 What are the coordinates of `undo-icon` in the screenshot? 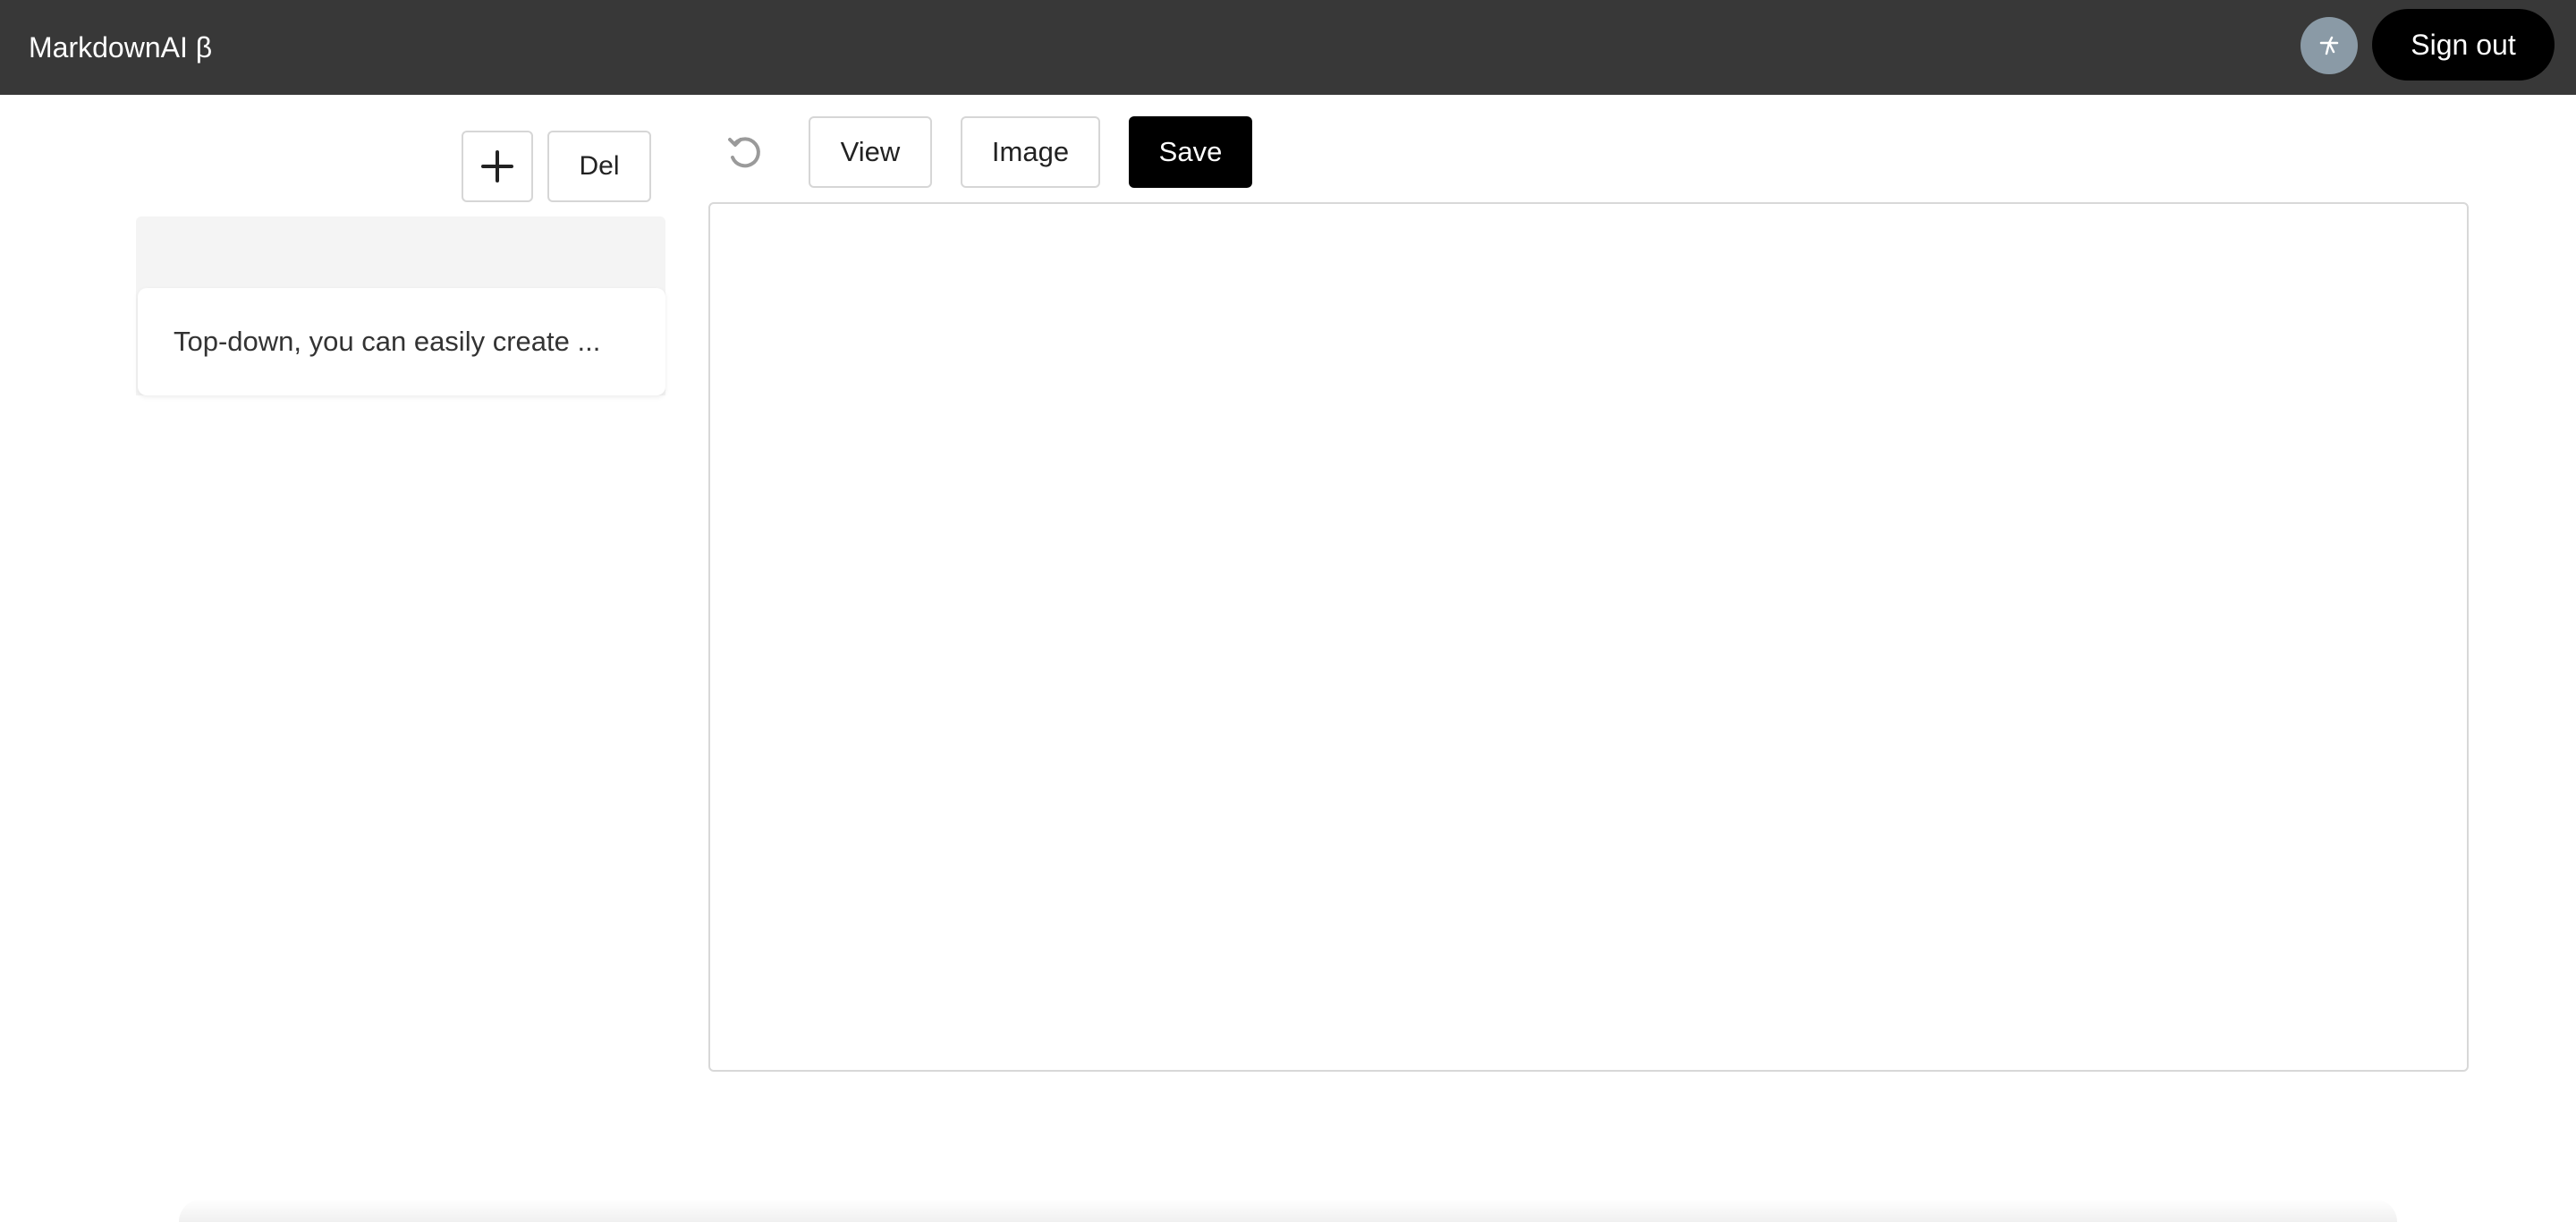 It's located at (744, 152).